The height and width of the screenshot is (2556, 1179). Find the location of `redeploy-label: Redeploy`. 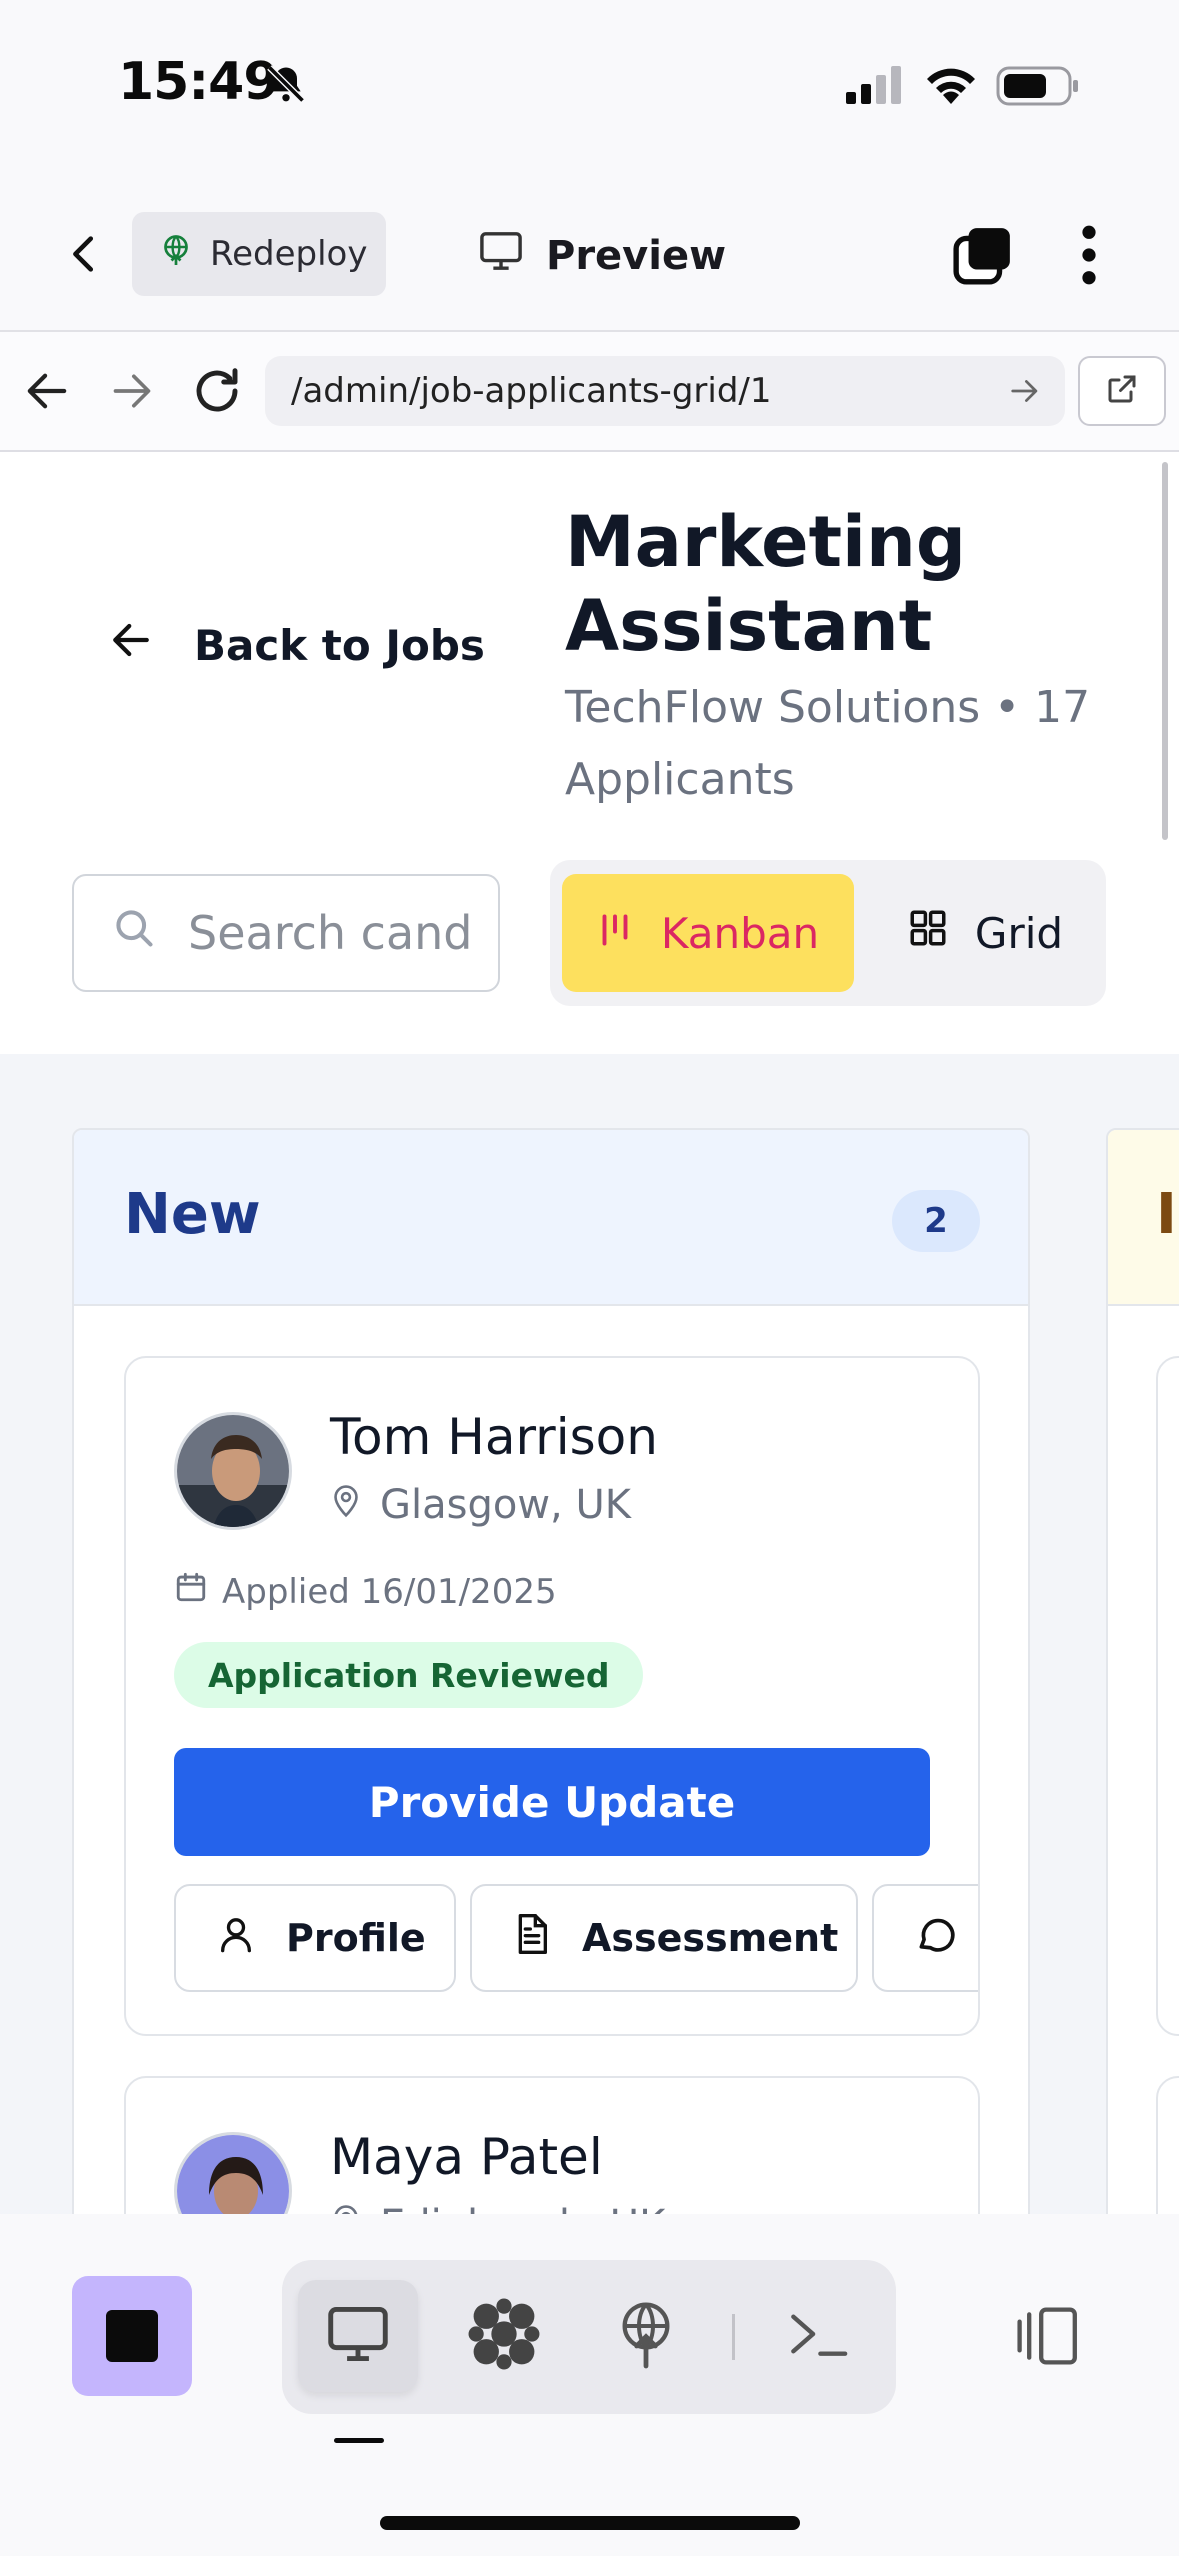

redeploy-label: Redeploy is located at coordinates (289, 254).